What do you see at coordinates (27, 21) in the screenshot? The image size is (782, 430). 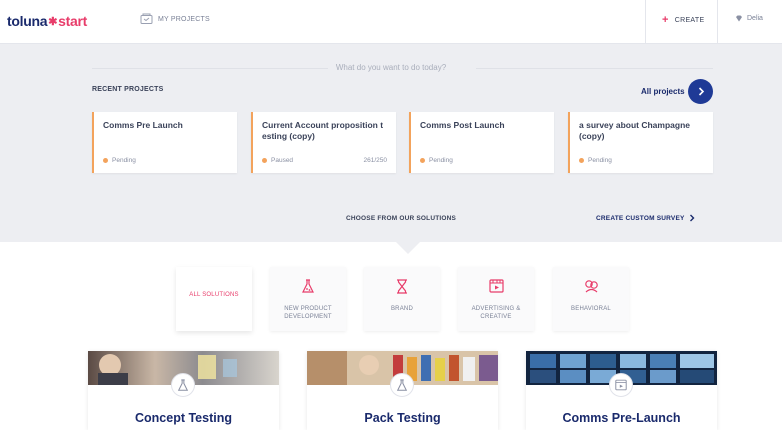 I see `logo-text-toluna: toluna` at bounding box center [27, 21].